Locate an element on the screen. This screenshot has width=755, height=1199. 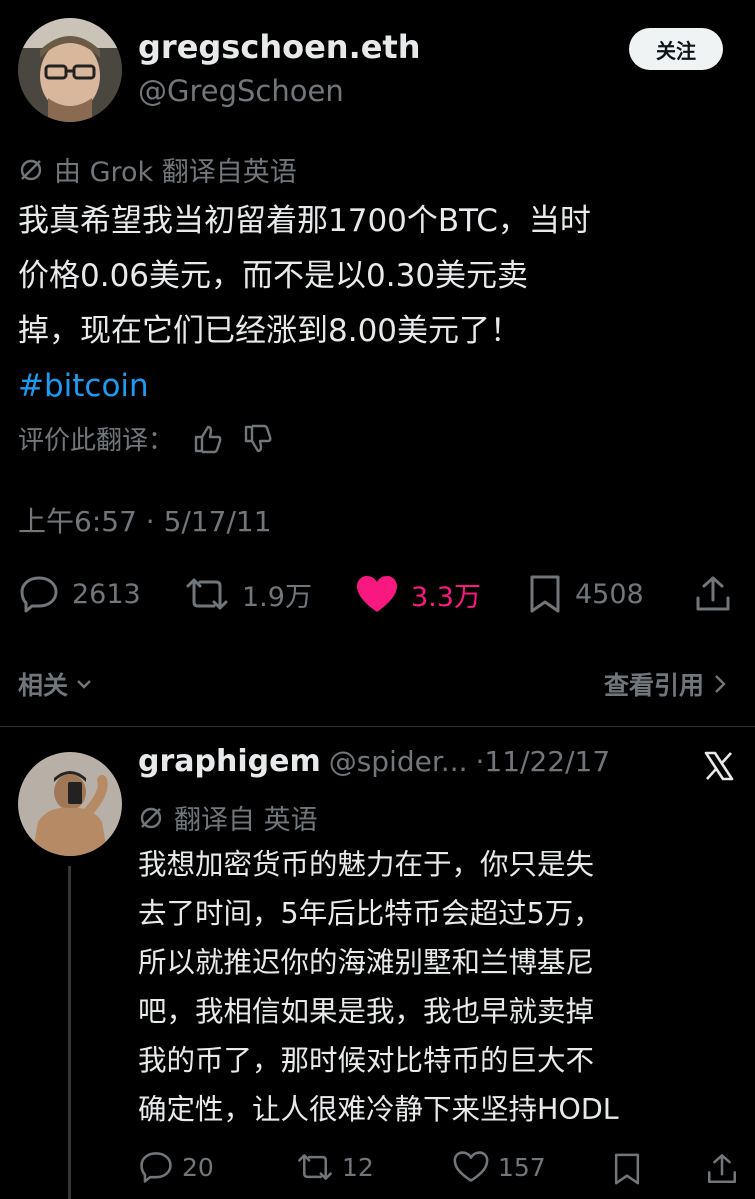
like-action: 3.3万 is located at coordinates (418, 594).